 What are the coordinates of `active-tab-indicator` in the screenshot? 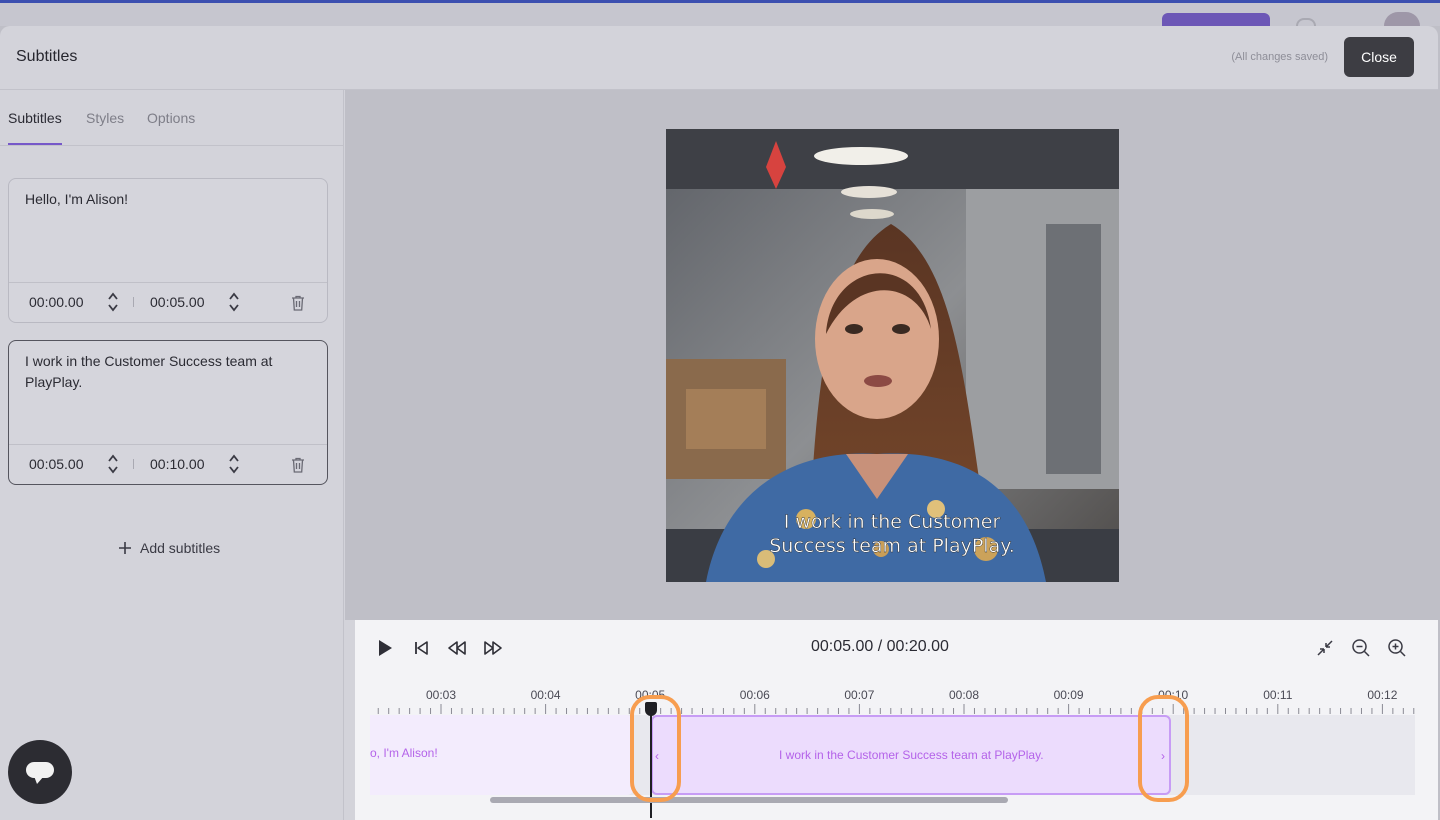 It's located at (35, 144).